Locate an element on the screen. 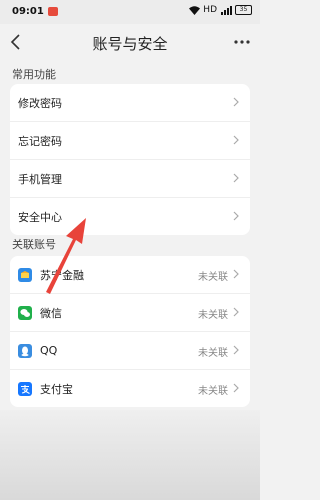  row-security-center: 安全中心 is located at coordinates (130, 216).